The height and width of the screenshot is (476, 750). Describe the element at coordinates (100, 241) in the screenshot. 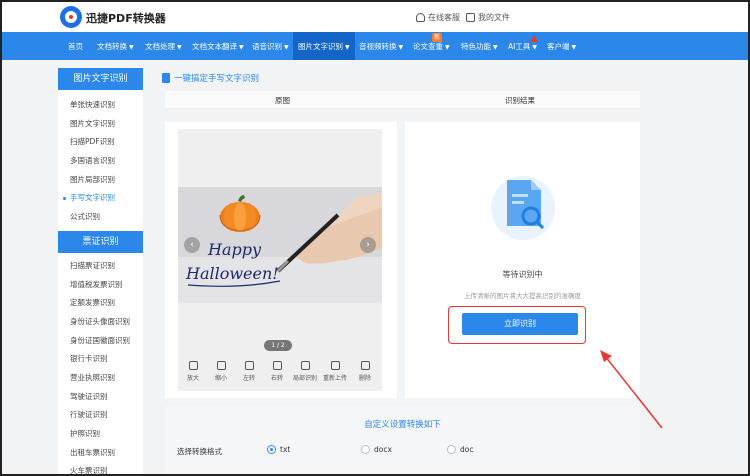

I see `sidebar-section-ticket-ocr: 票证识别` at that location.